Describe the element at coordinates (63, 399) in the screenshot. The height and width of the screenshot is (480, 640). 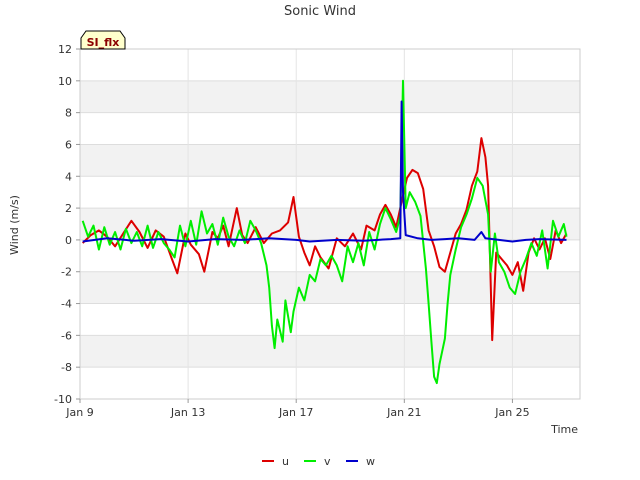
I see `y-tick-label: -10` at that location.